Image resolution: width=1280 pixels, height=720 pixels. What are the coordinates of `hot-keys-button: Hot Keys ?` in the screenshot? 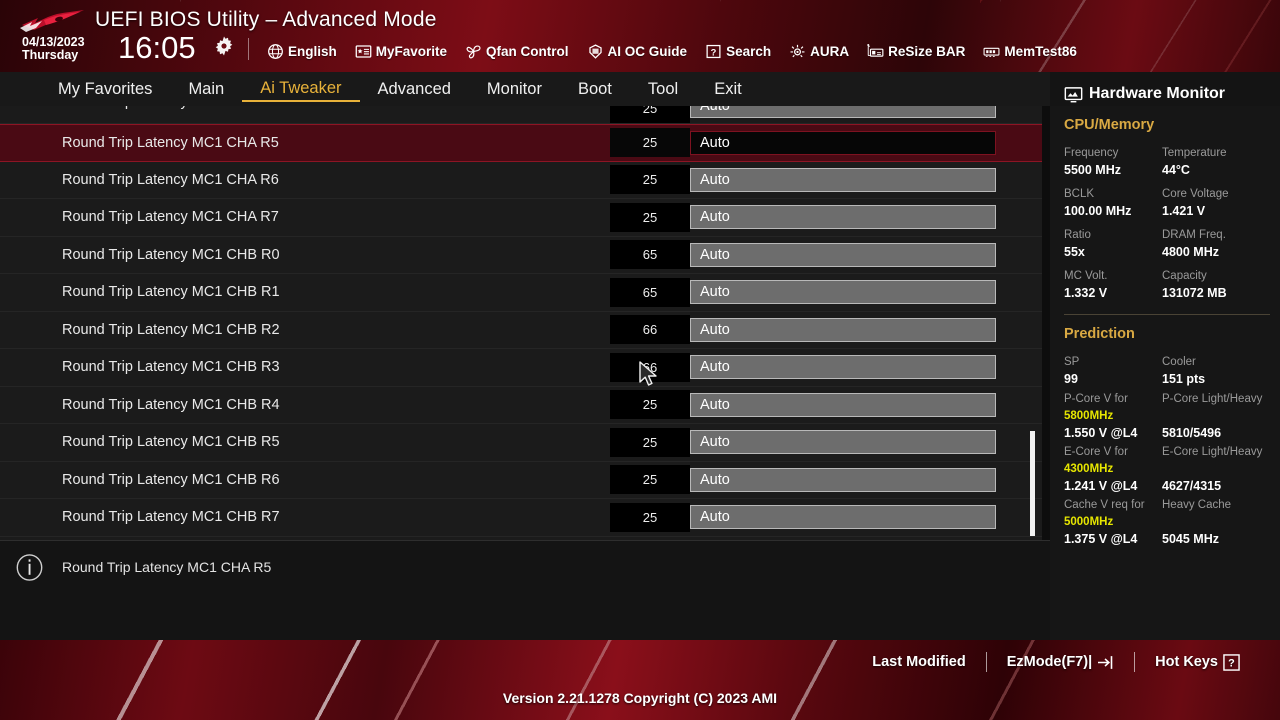 It's located at (1197, 662).